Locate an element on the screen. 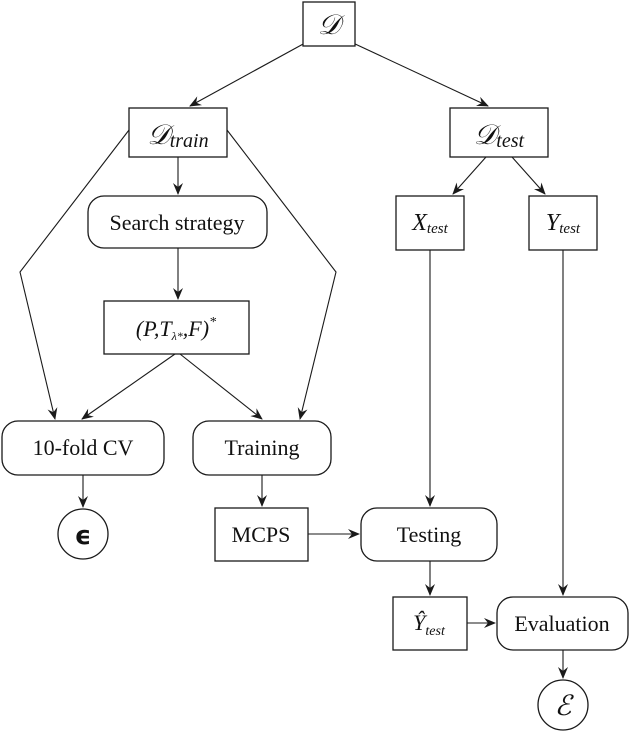 This screenshot has width=630, height=732. y-test-sub: test is located at coordinates (570, 229).